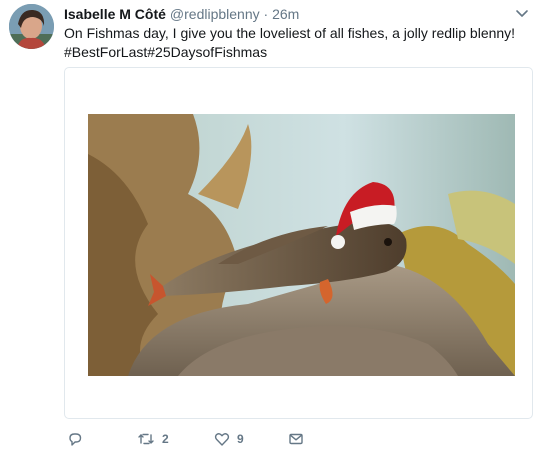  I want to click on direct-message-button, so click(296, 439).